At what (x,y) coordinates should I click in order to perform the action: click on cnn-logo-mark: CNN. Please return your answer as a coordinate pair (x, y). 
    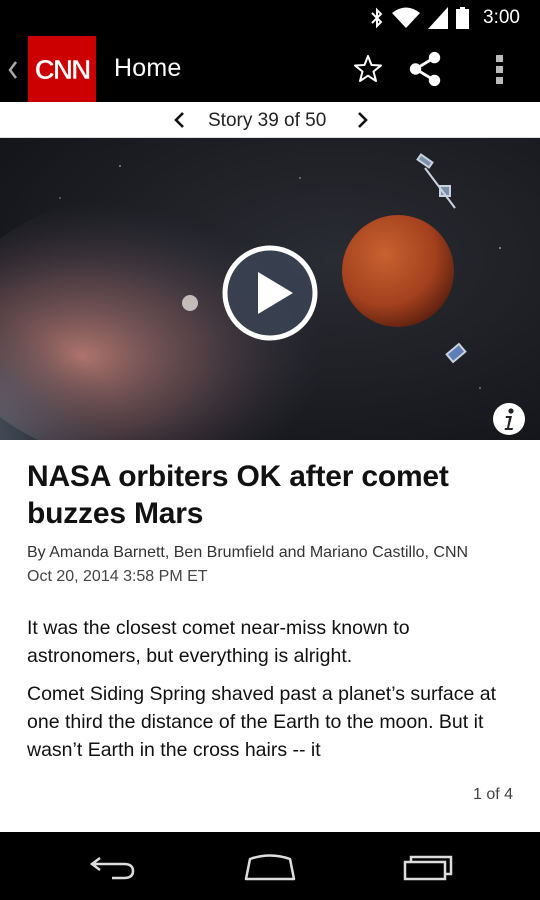
    Looking at the image, I should click on (63, 70).